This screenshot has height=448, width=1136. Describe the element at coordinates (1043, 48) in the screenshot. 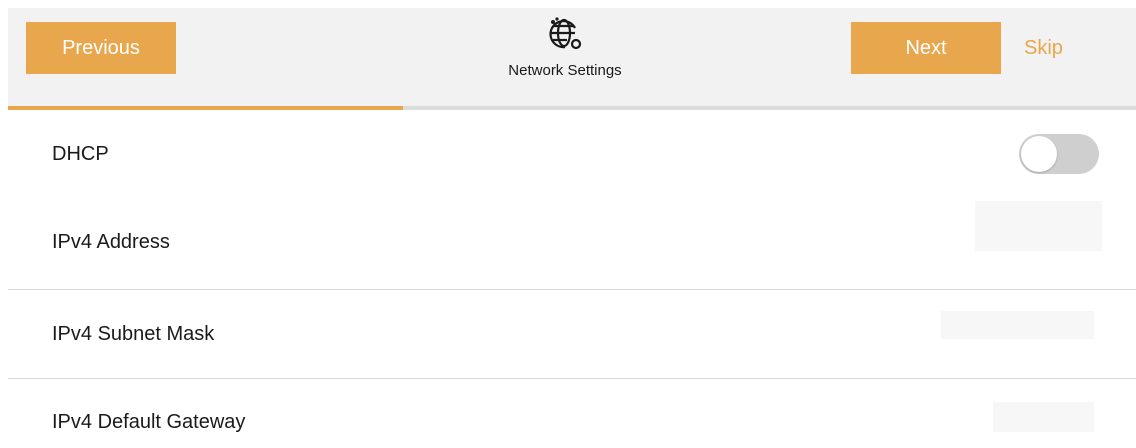

I see `skip-button: Skip` at that location.